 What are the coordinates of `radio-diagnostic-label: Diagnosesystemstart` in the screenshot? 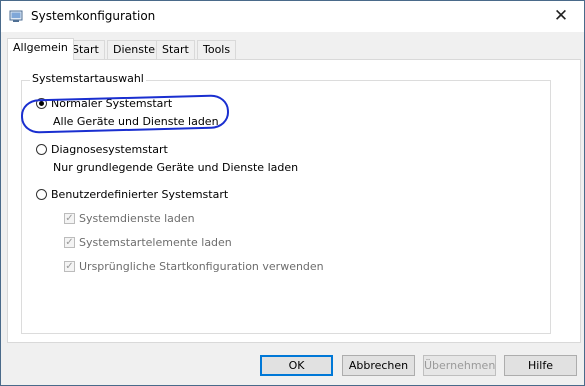 It's located at (109, 149).